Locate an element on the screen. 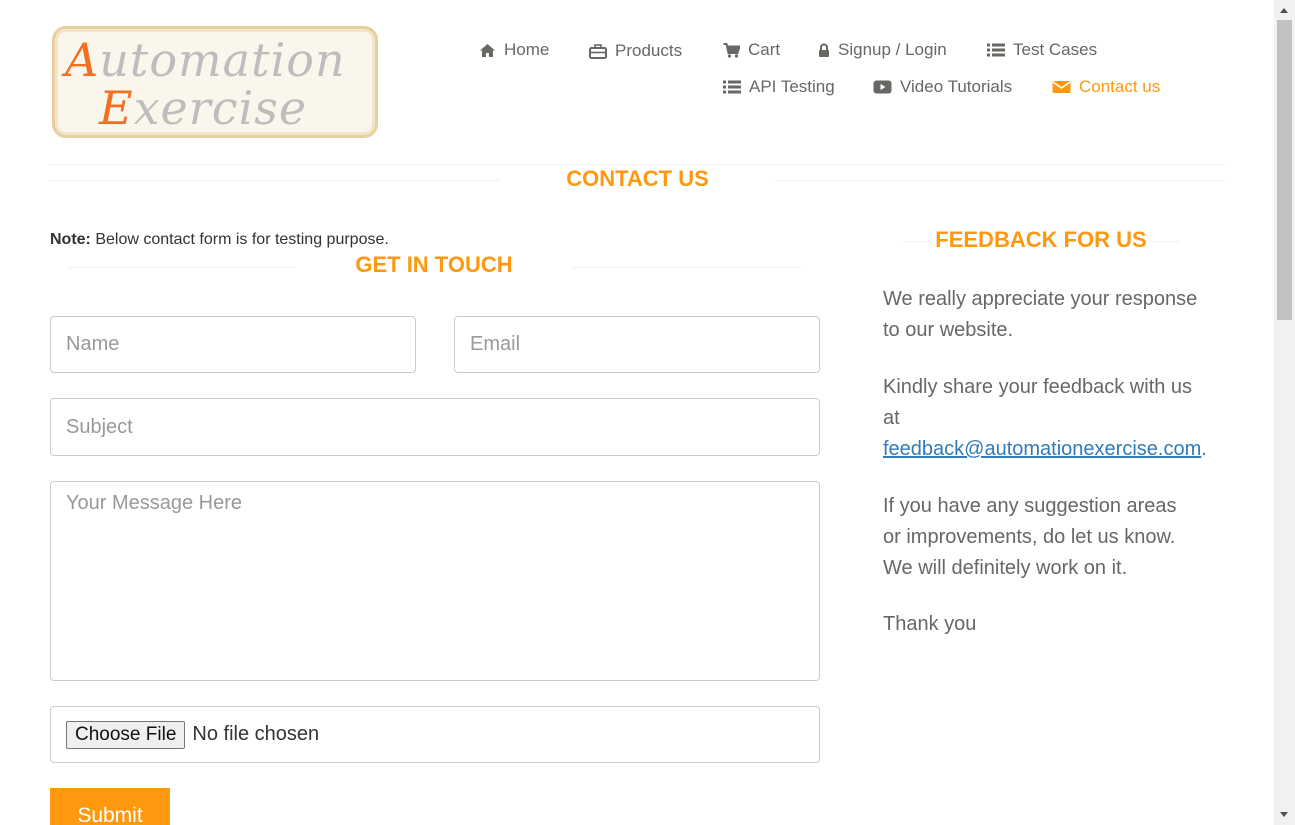  logo-line-1: Automation is located at coordinates (205, 60).